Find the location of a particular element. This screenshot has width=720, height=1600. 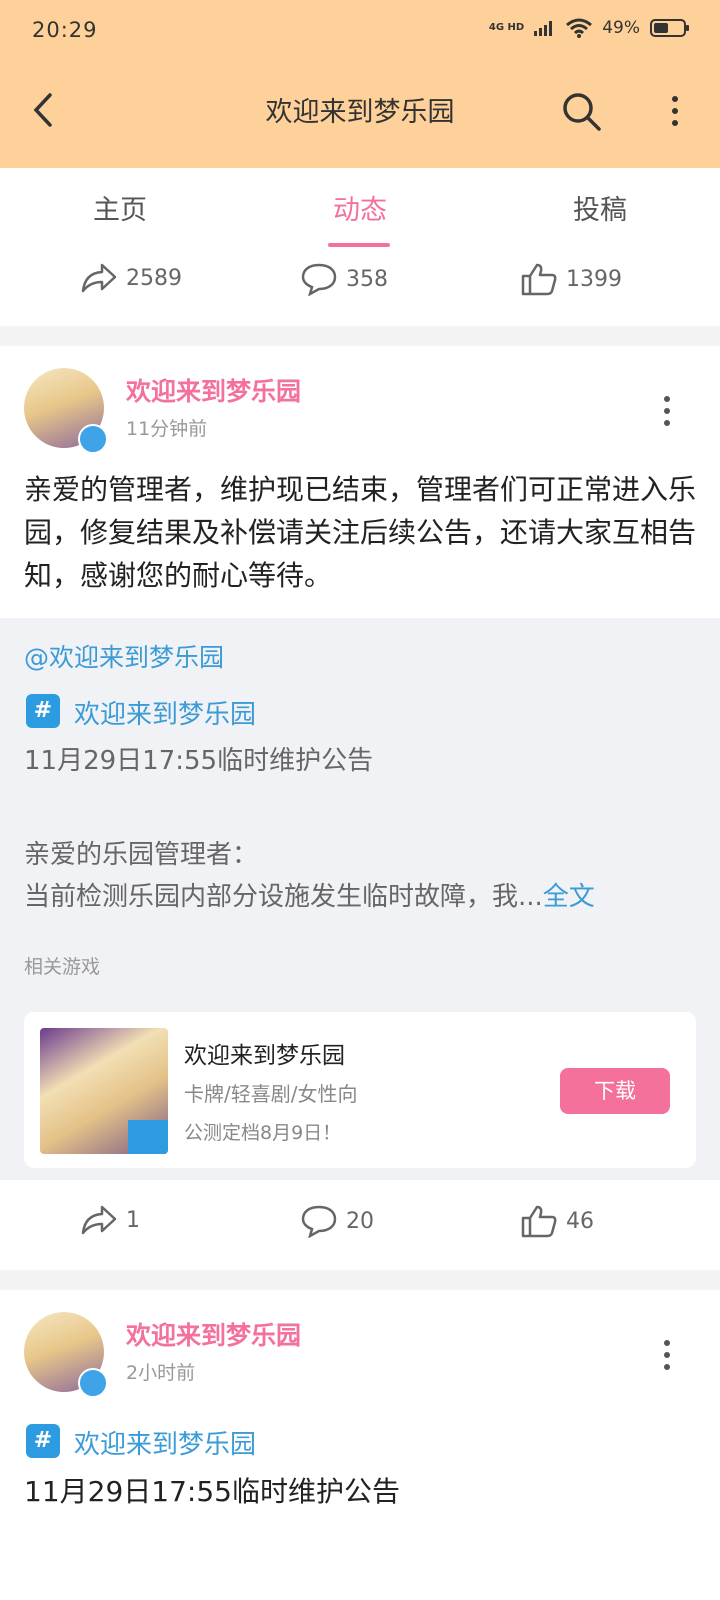

bilibili-logo-icon is located at coordinates (148, 1137).